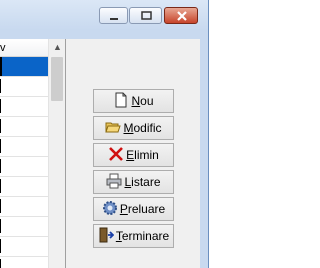 Image resolution: width=320 pixels, height=268 pixels. Describe the element at coordinates (115, 181) in the screenshot. I see `printer-icon` at that location.